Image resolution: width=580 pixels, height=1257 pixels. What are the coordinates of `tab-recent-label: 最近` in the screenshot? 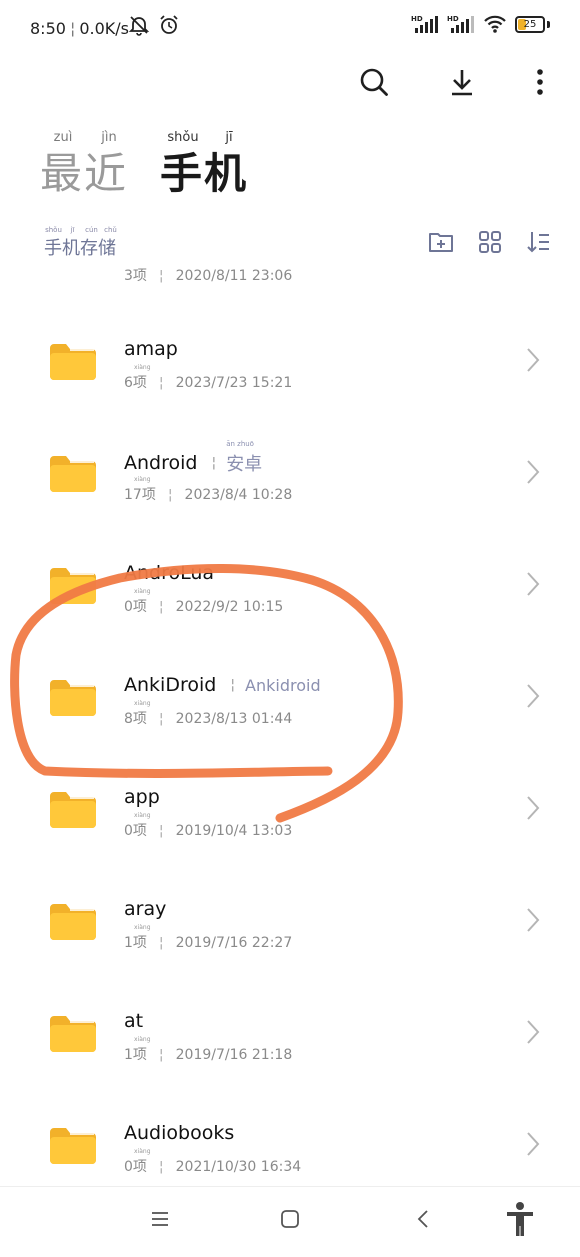 It's located at (84, 173).